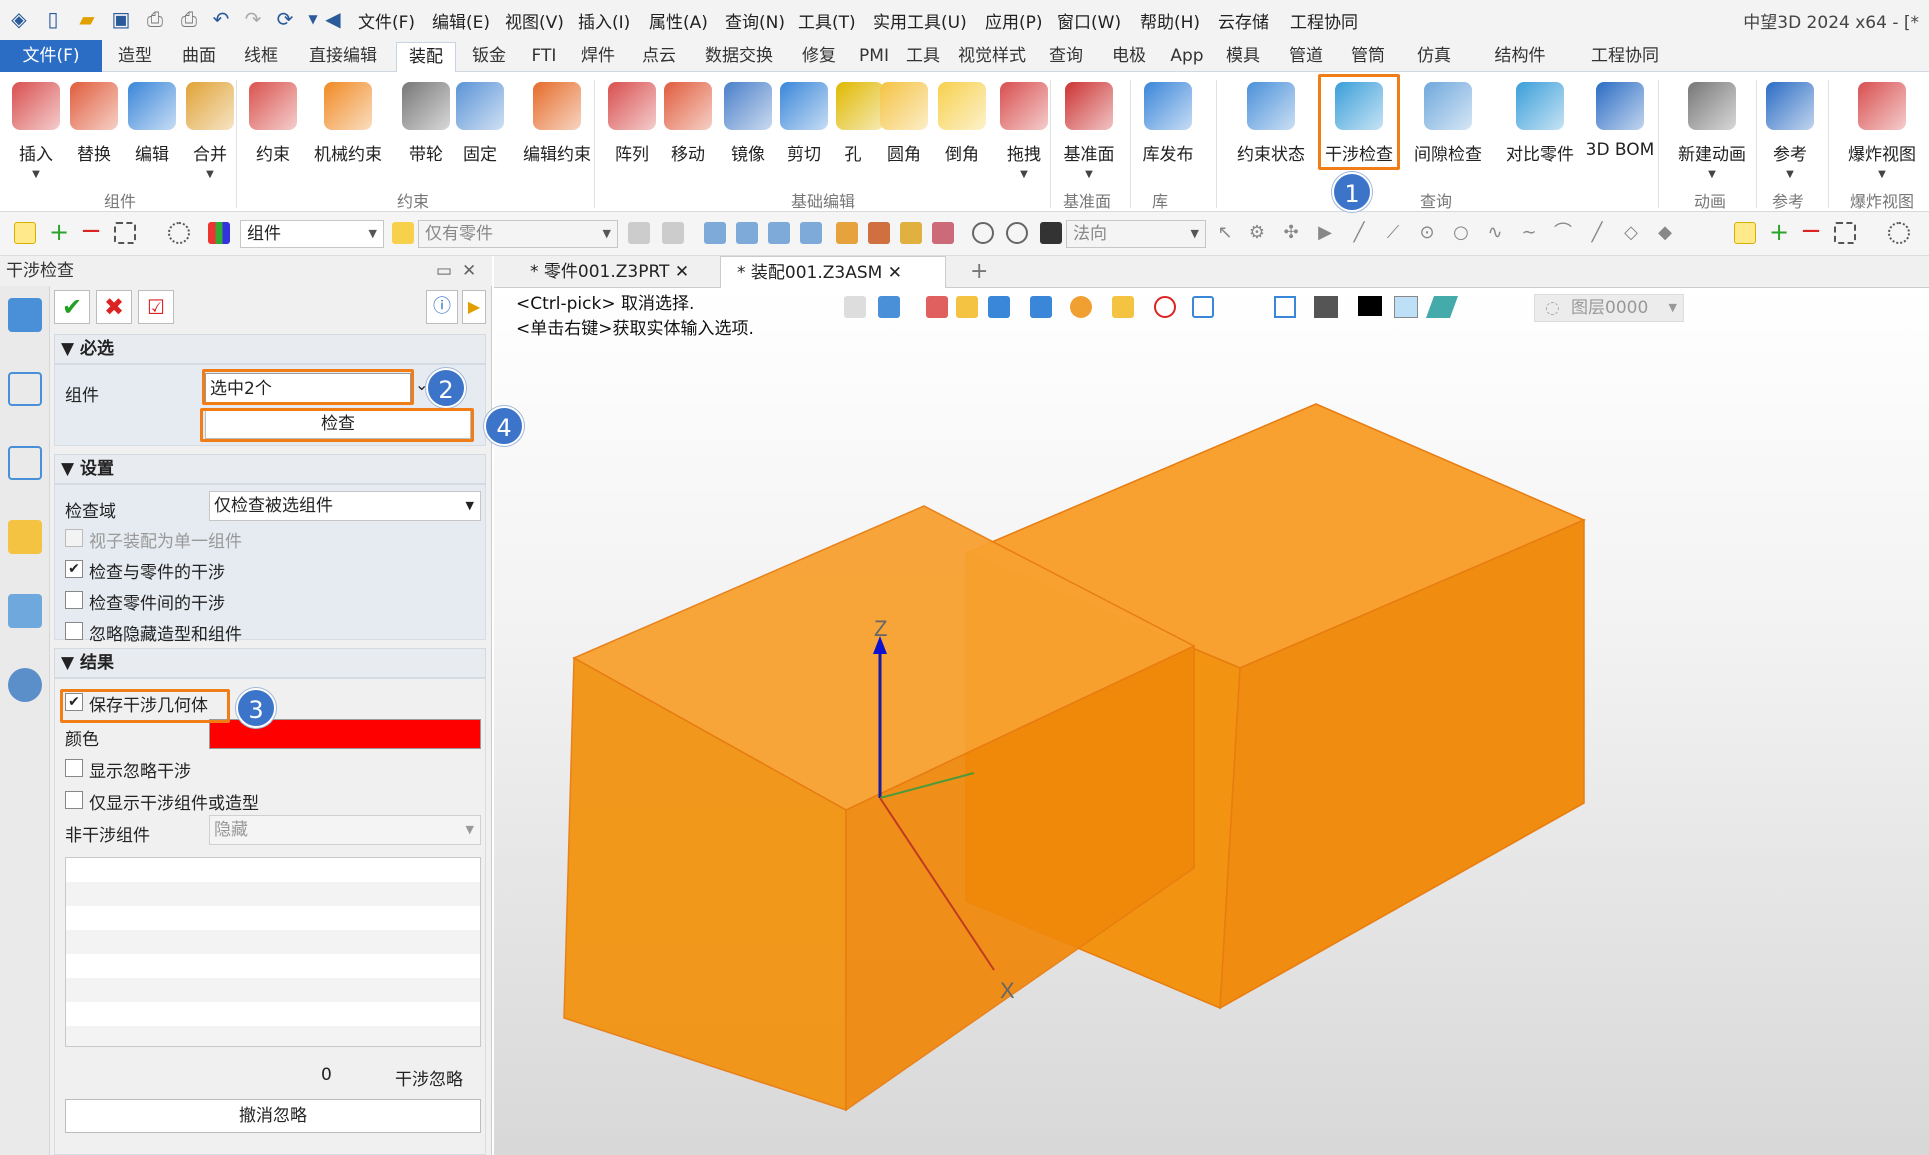 The width and height of the screenshot is (1929, 1155). What do you see at coordinates (1225, 233) in the screenshot?
I see `pick-icon: ↖` at bounding box center [1225, 233].